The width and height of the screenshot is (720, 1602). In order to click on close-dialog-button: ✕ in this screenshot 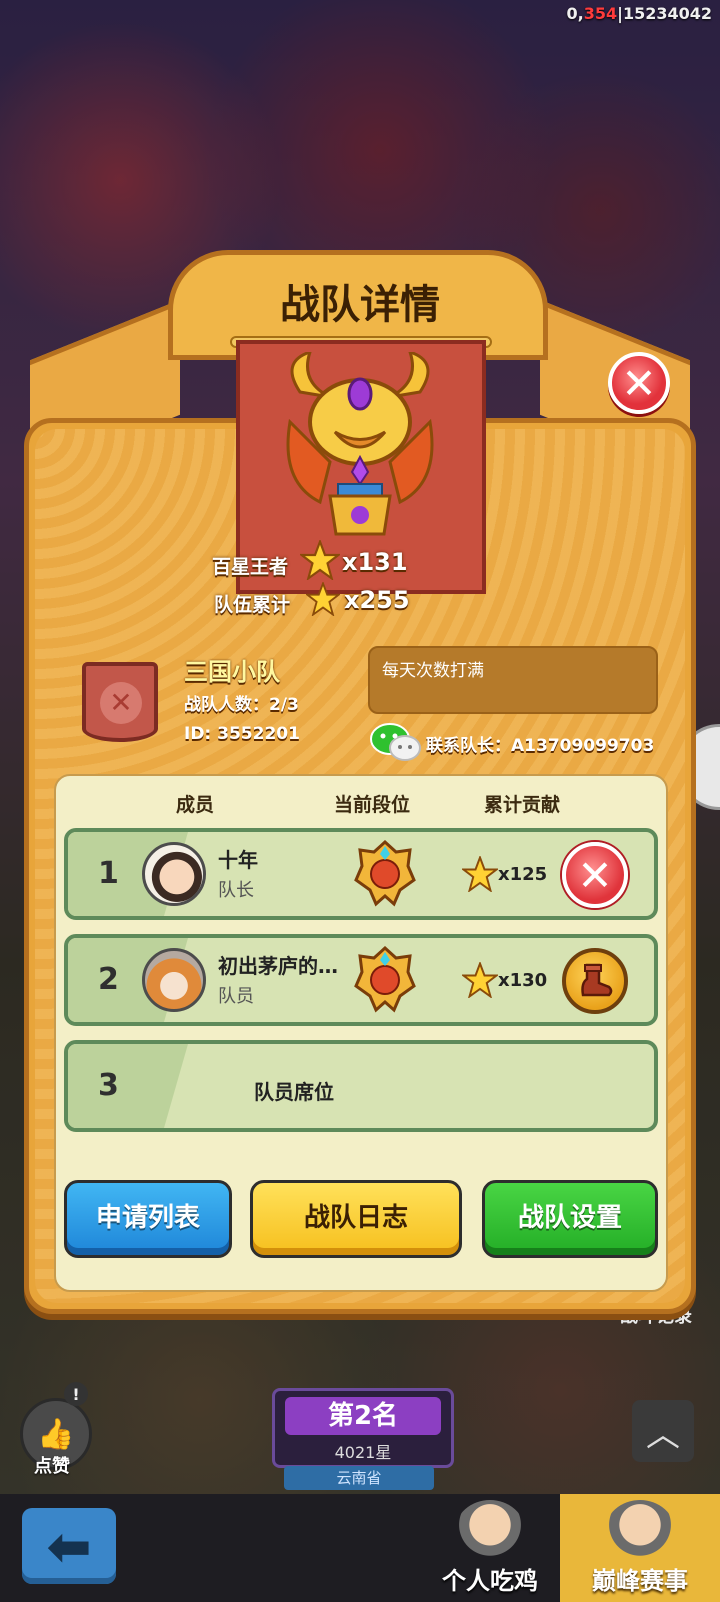, I will do `click(639, 383)`.